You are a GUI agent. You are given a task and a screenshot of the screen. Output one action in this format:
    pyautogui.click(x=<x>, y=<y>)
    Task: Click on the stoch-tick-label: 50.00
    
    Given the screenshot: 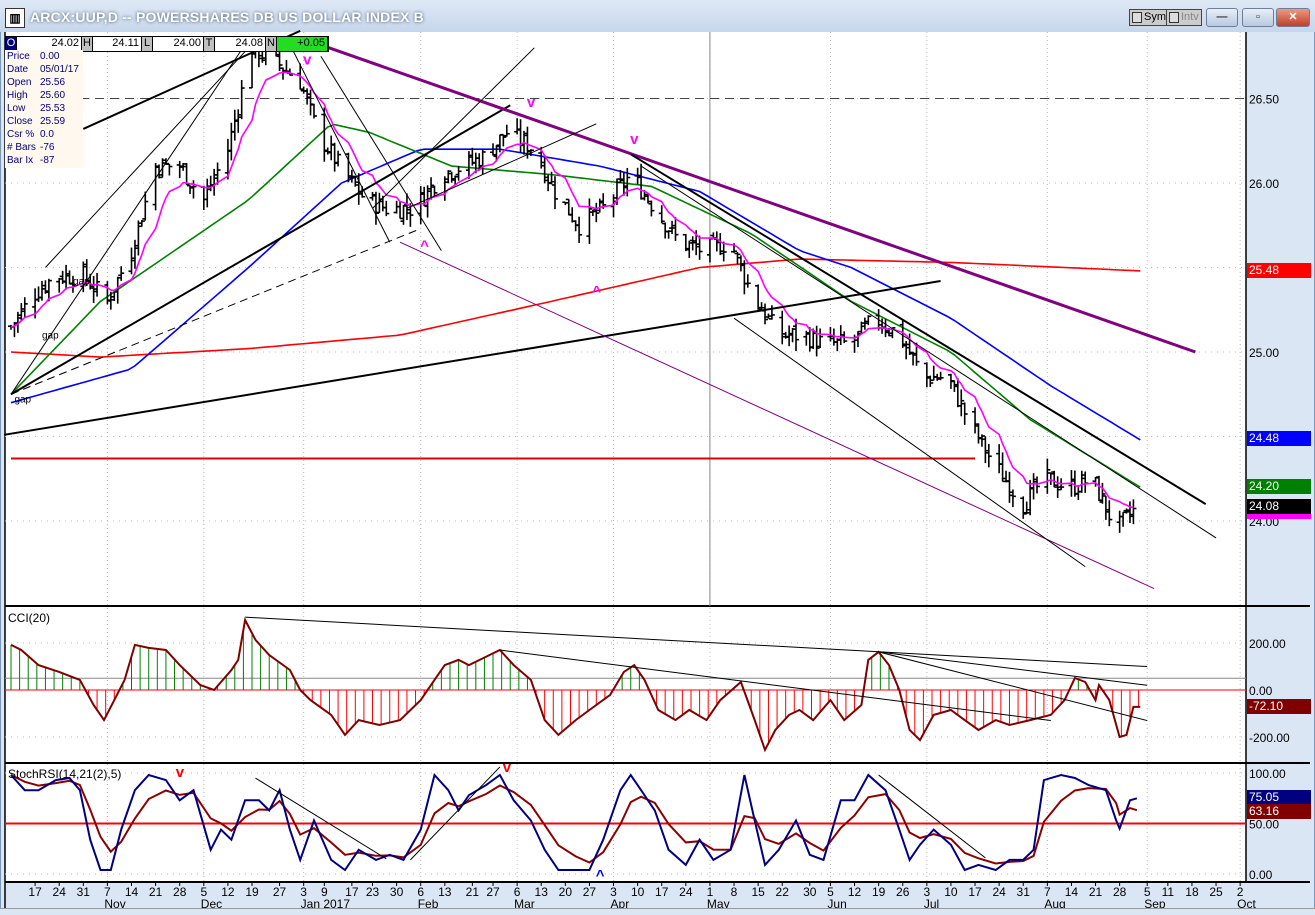 What is the action you would take?
    pyautogui.click(x=1264, y=825)
    